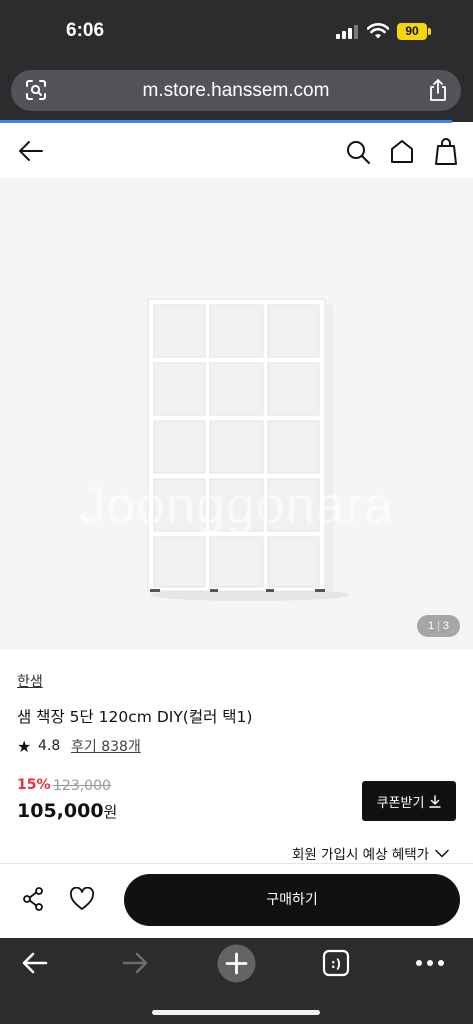 This screenshot has width=473, height=1024. What do you see at coordinates (361, 855) in the screenshot?
I see `member-benefit-label: 회원 가입시 예상 혜택가` at bounding box center [361, 855].